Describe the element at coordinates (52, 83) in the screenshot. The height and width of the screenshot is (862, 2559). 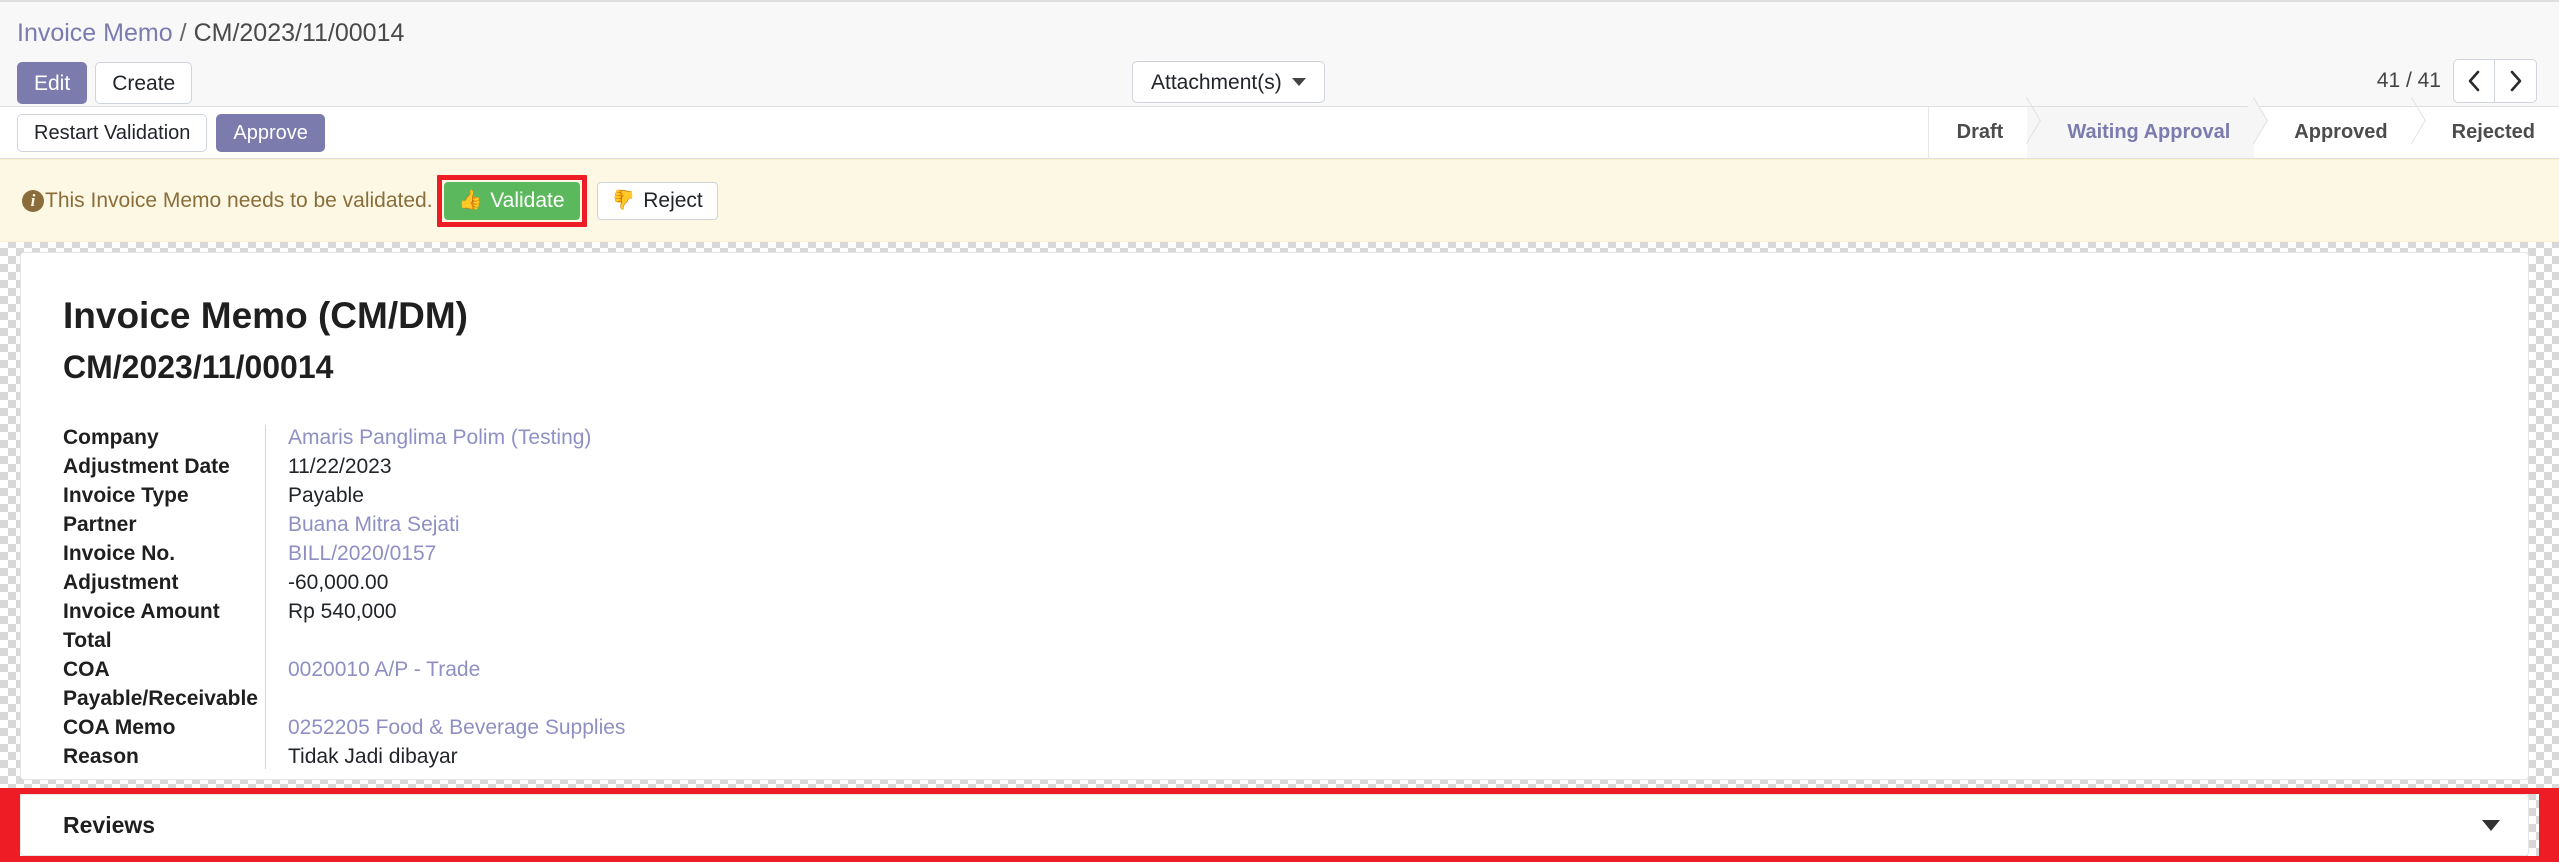
I see `edit-button: Edit` at that location.